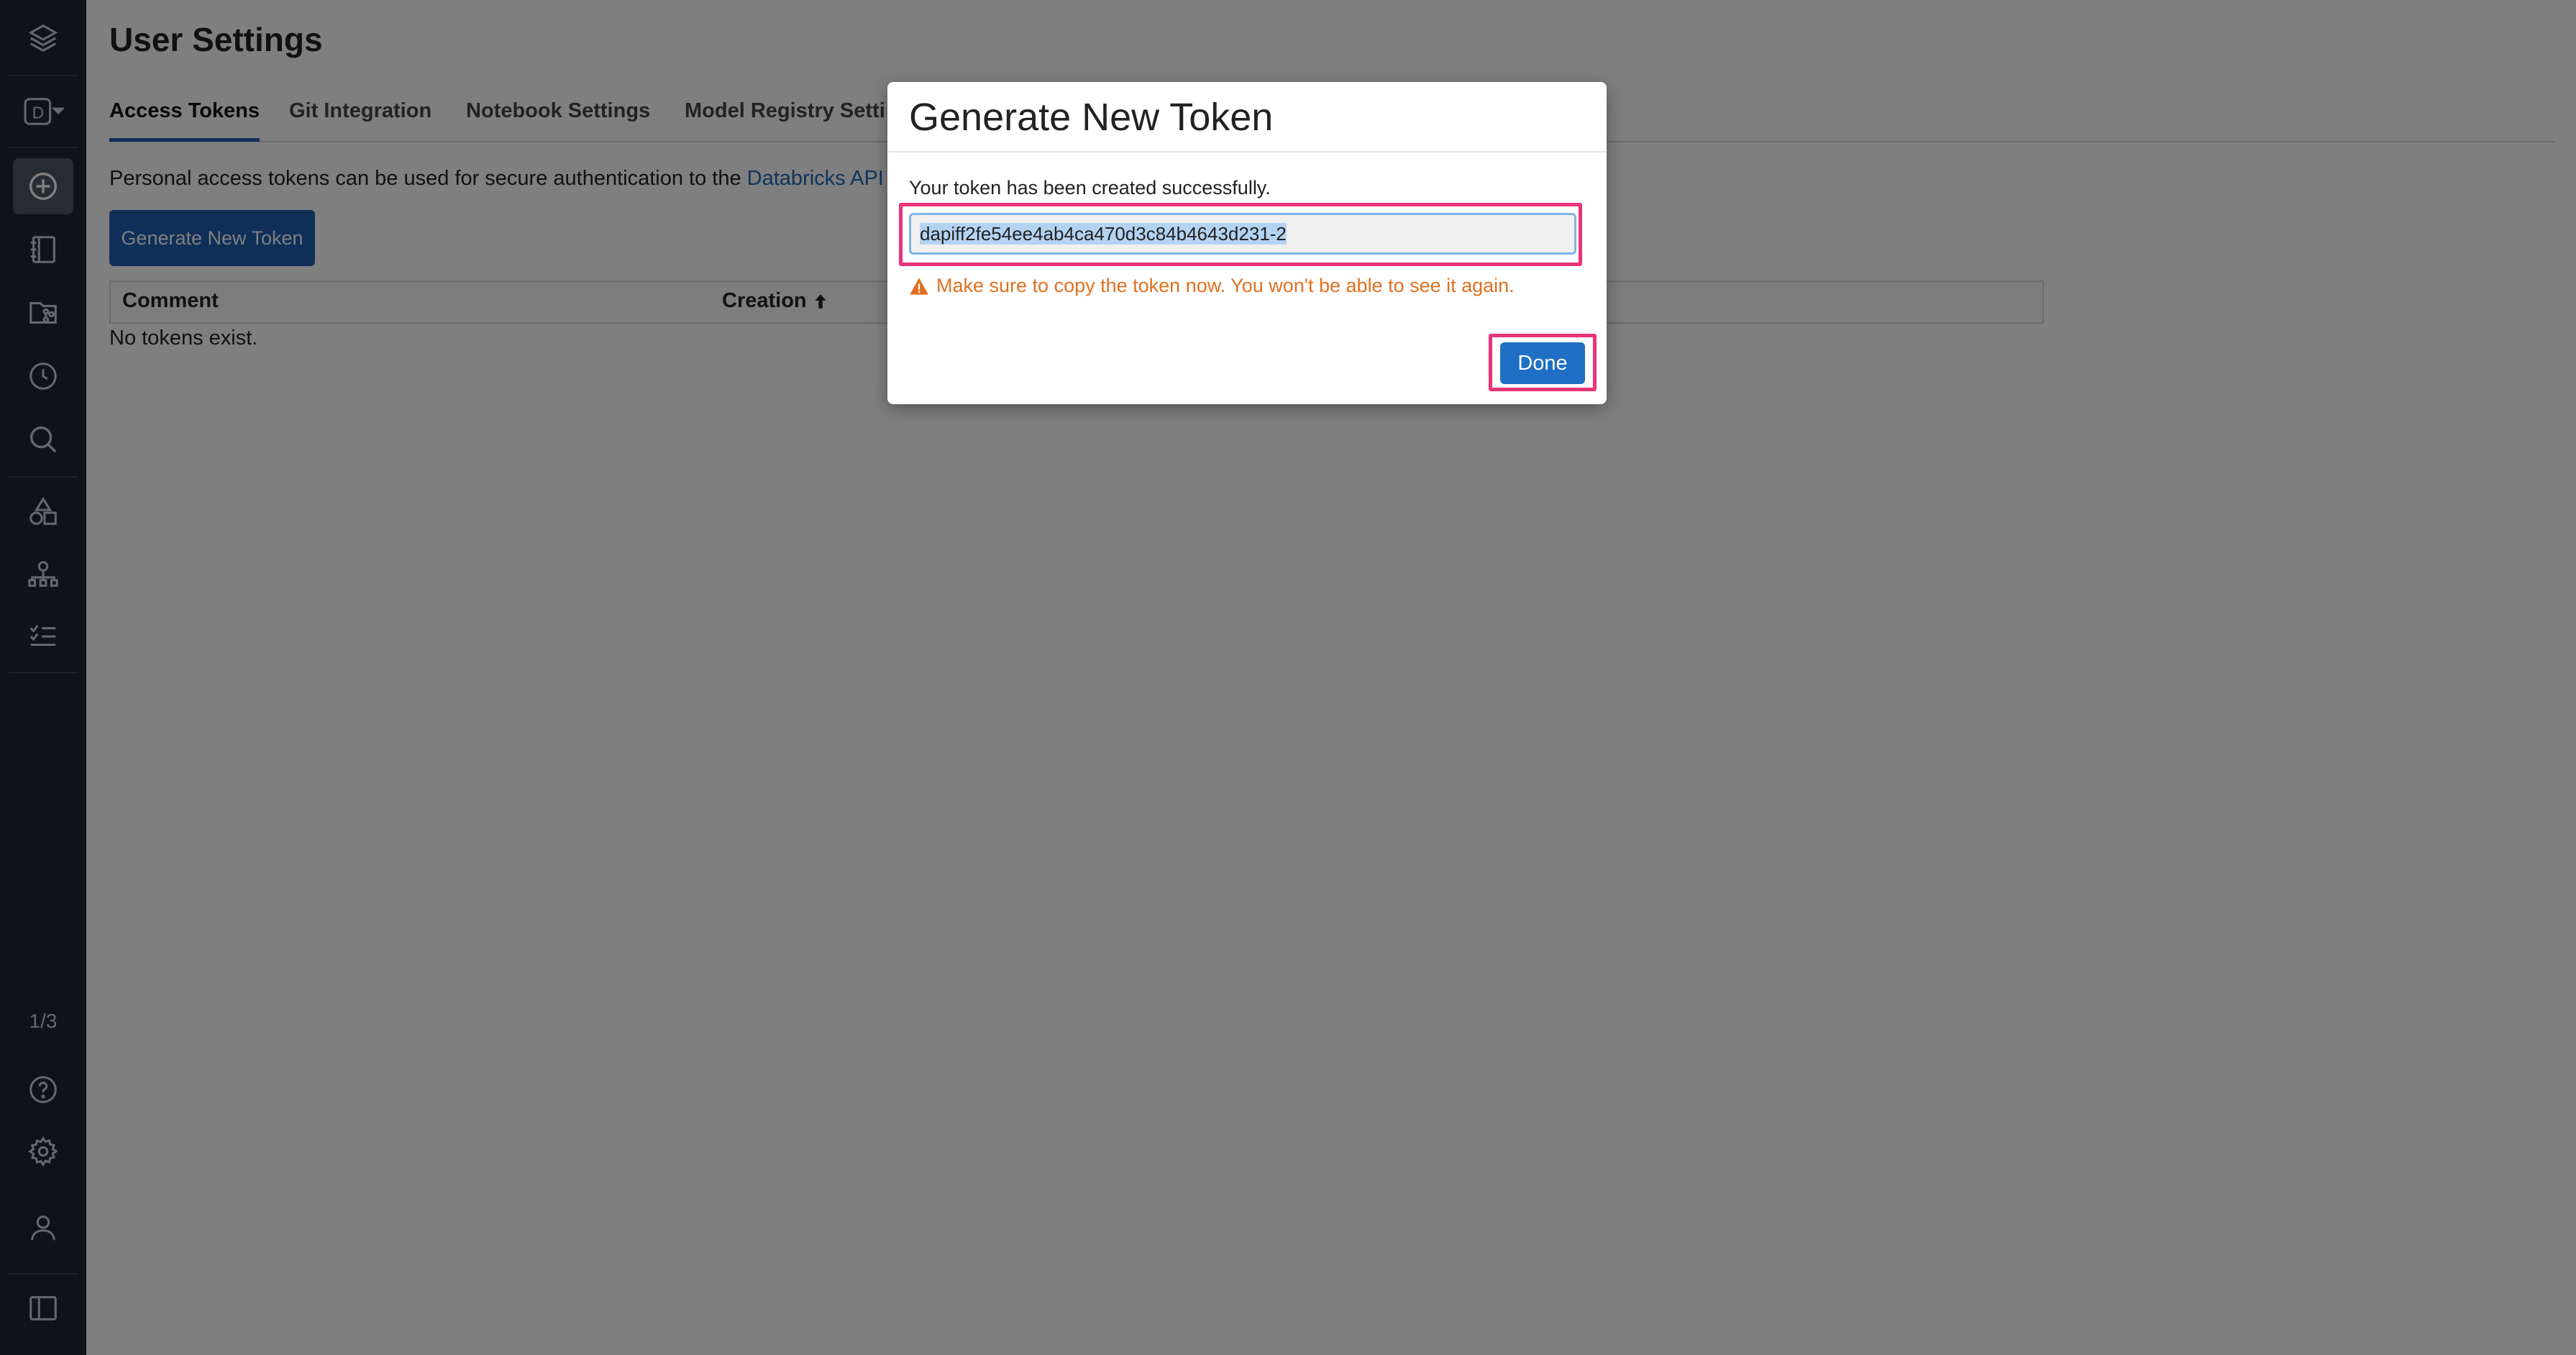 This screenshot has width=2576, height=1355. Describe the element at coordinates (1091, 118) in the screenshot. I see `dialog-title: Generate New Token` at that location.